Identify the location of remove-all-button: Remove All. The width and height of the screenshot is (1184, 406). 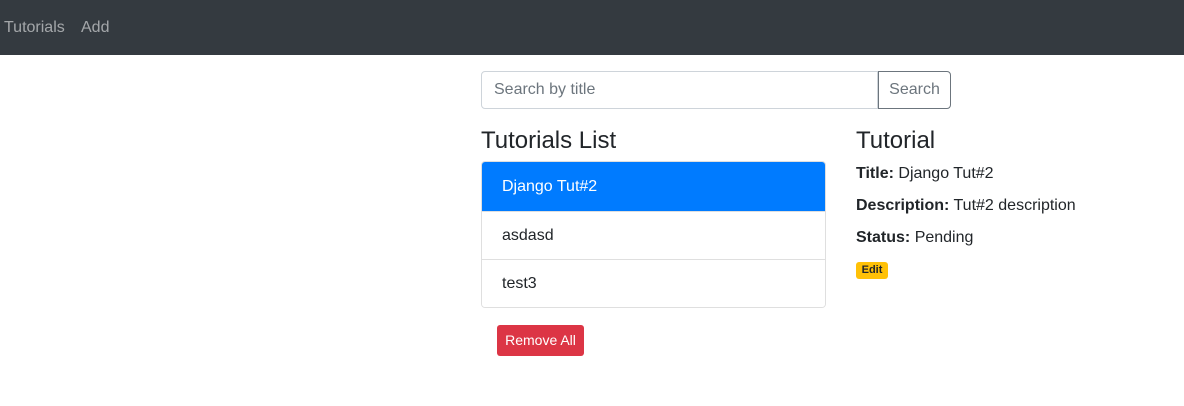
(540, 340).